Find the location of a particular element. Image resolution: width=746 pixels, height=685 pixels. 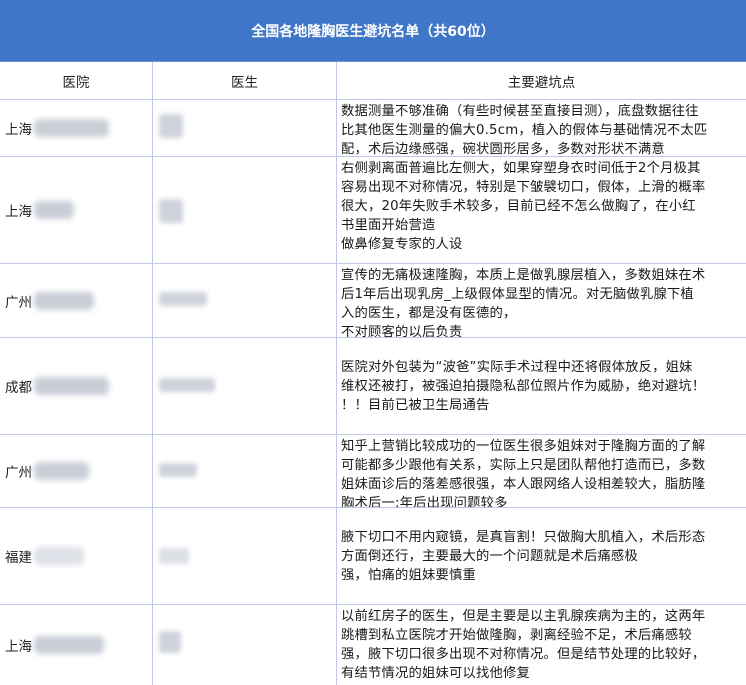

issue-line: 胸术后一:年后出现问题较多 is located at coordinates (424, 502).